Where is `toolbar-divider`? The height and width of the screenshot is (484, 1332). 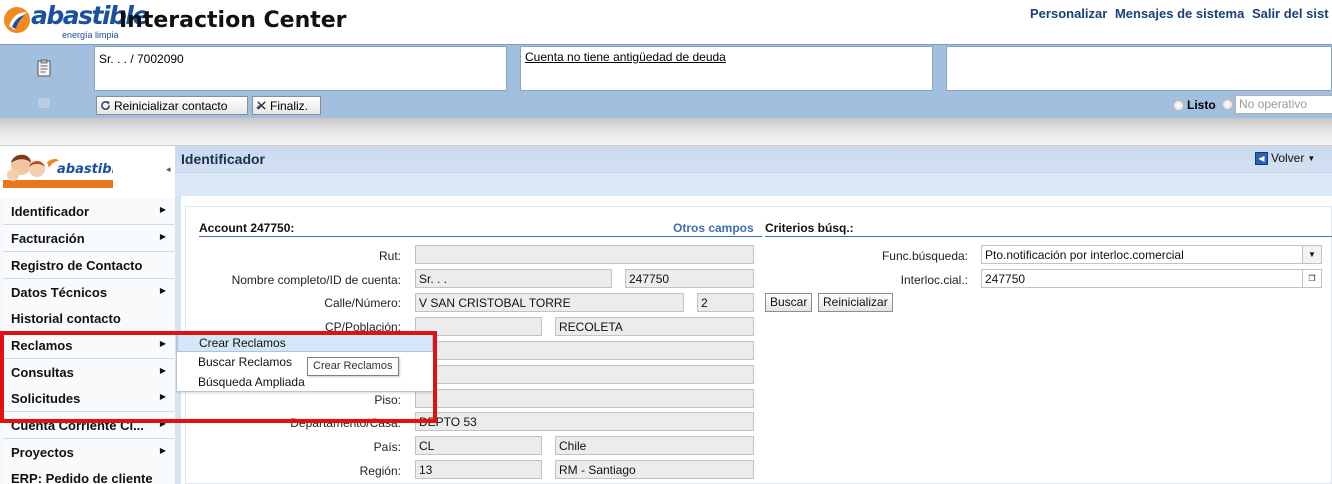 toolbar-divider is located at coordinates (666, 132).